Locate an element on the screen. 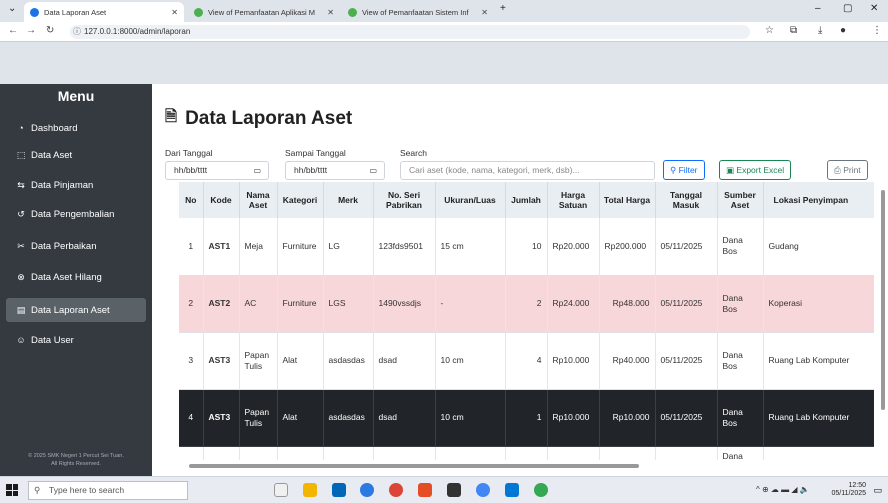 This screenshot has height=503, width=888. new-tab-plus-icon: + is located at coordinates (503, 8).